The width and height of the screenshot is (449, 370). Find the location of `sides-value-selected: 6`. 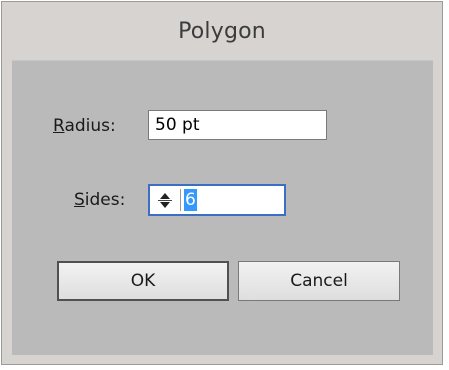

sides-value-selected: 6 is located at coordinates (190, 200).